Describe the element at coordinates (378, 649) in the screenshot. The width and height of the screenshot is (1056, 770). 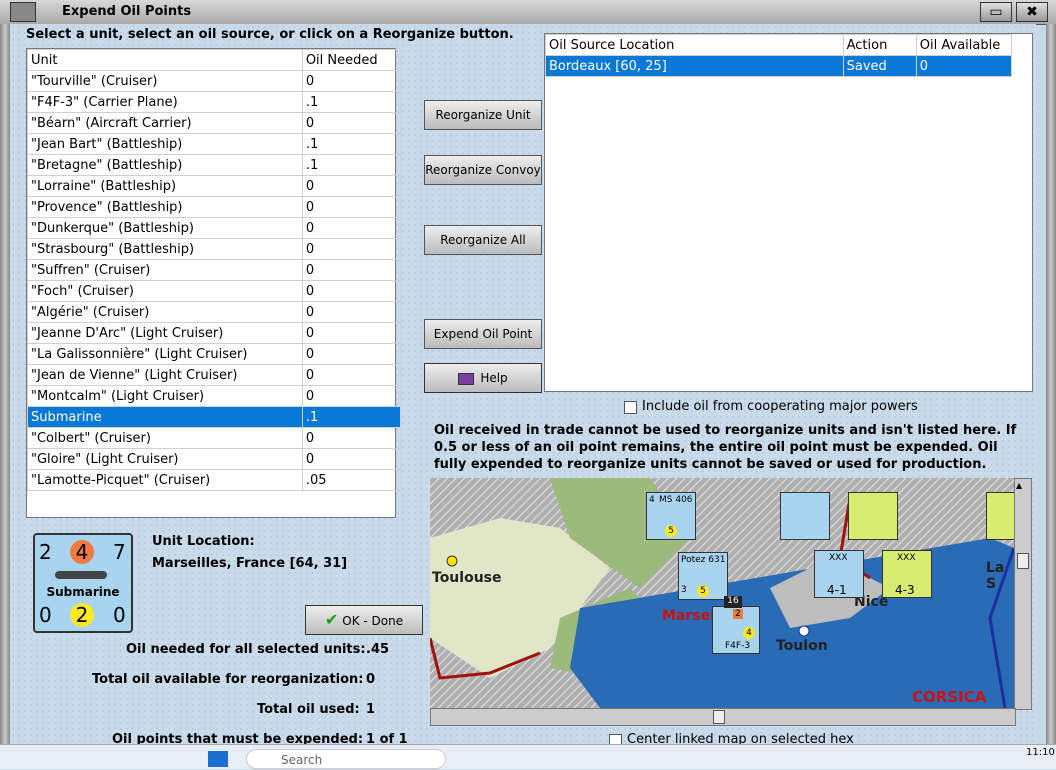
I see `oil-needed-value: .45` at that location.